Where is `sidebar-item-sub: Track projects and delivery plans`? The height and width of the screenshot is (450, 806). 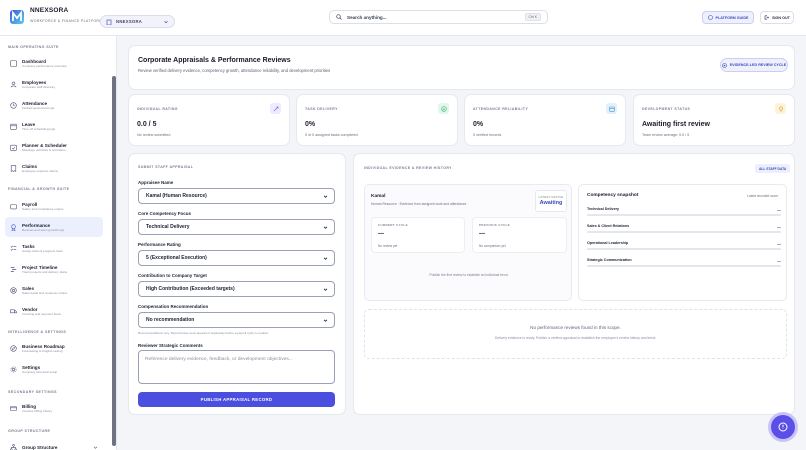 sidebar-item-sub: Track projects and delivery plans is located at coordinates (45, 271).